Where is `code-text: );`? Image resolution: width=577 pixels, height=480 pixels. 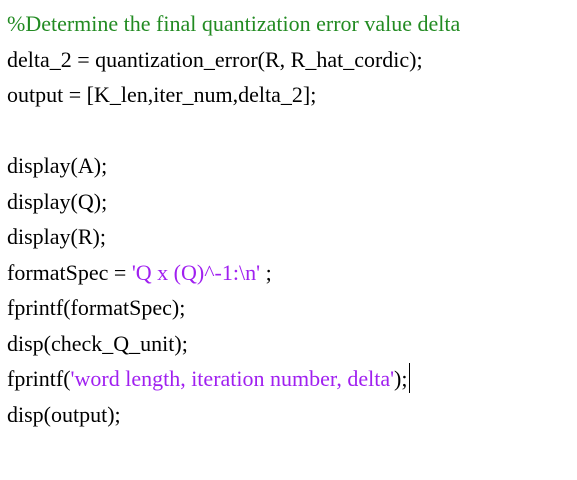 code-text: ); is located at coordinates (401, 378).